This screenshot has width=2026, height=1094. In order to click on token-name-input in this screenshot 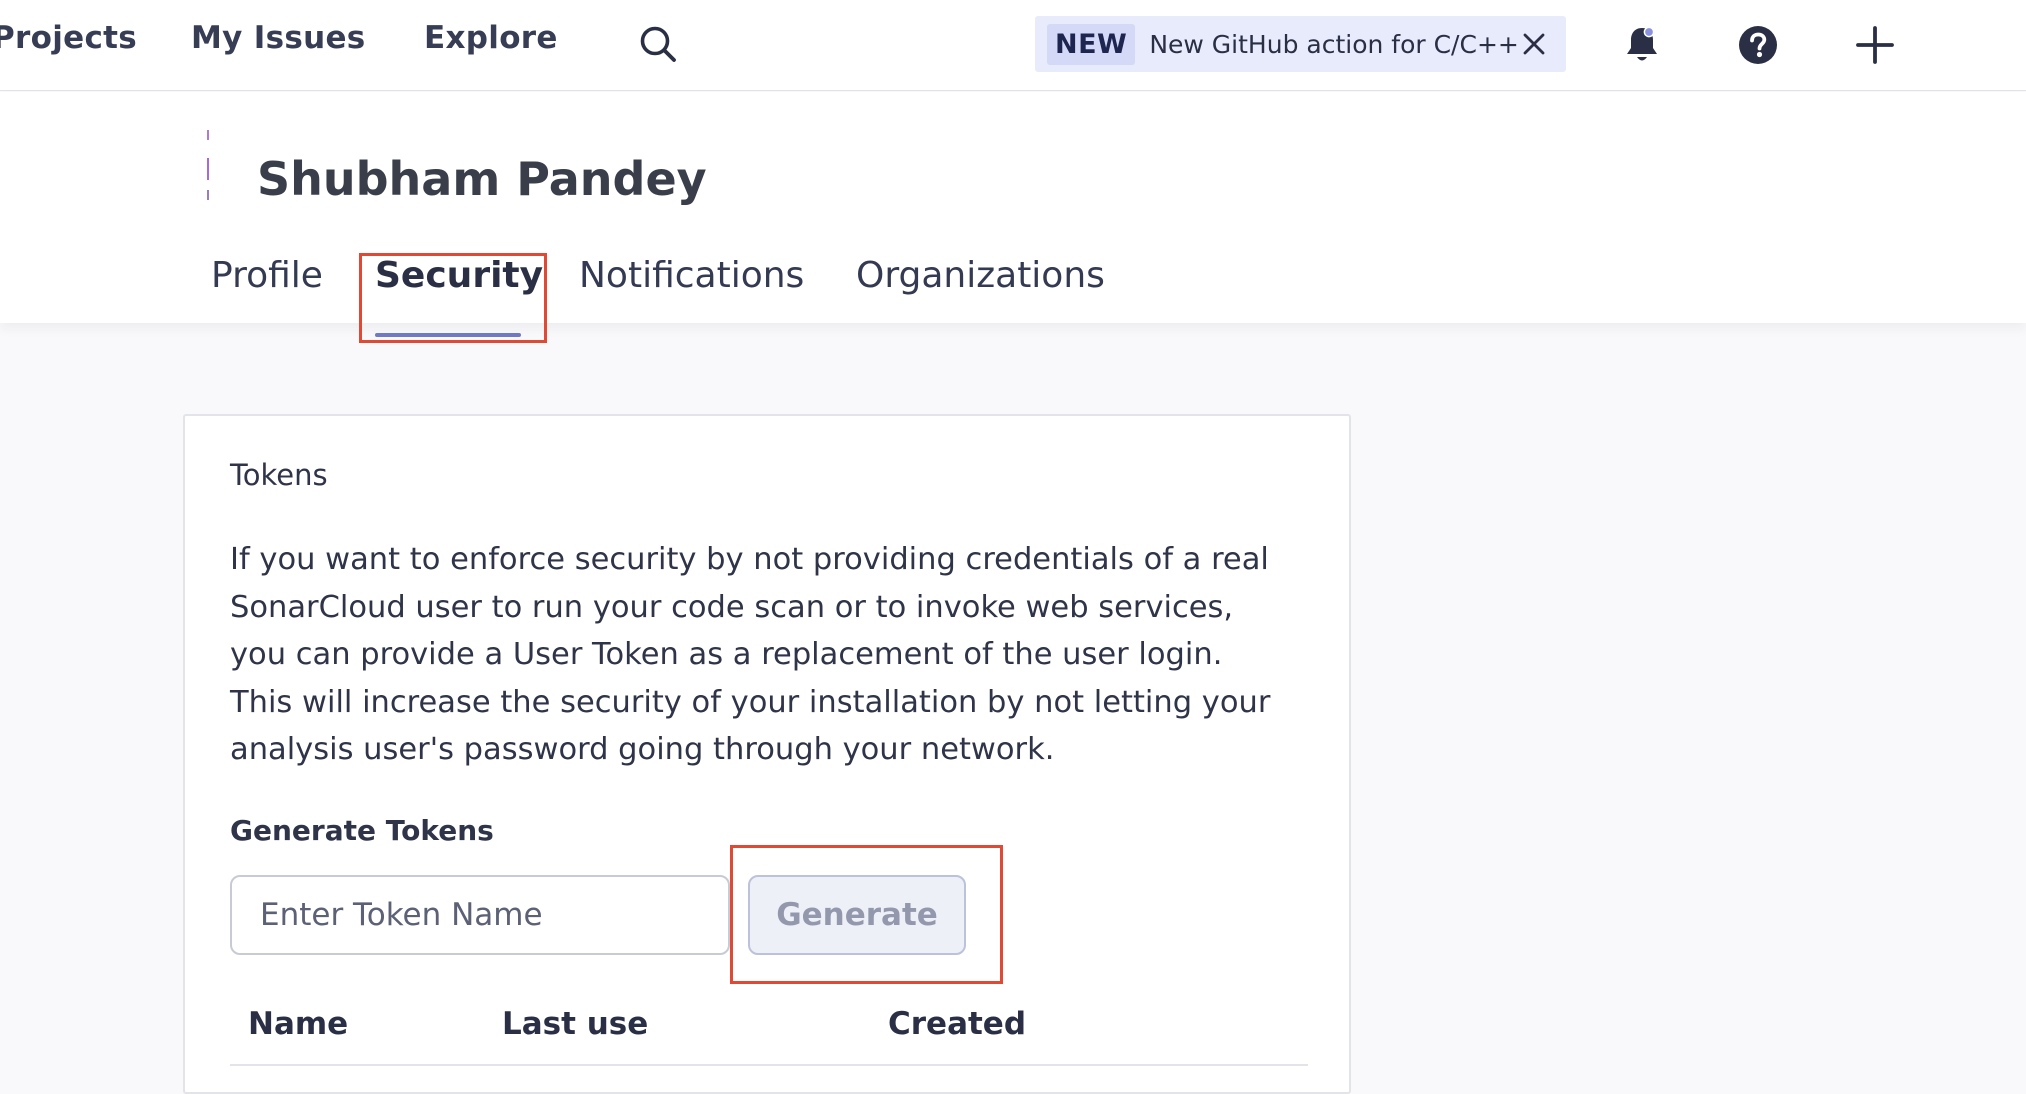, I will do `click(480, 915)`.